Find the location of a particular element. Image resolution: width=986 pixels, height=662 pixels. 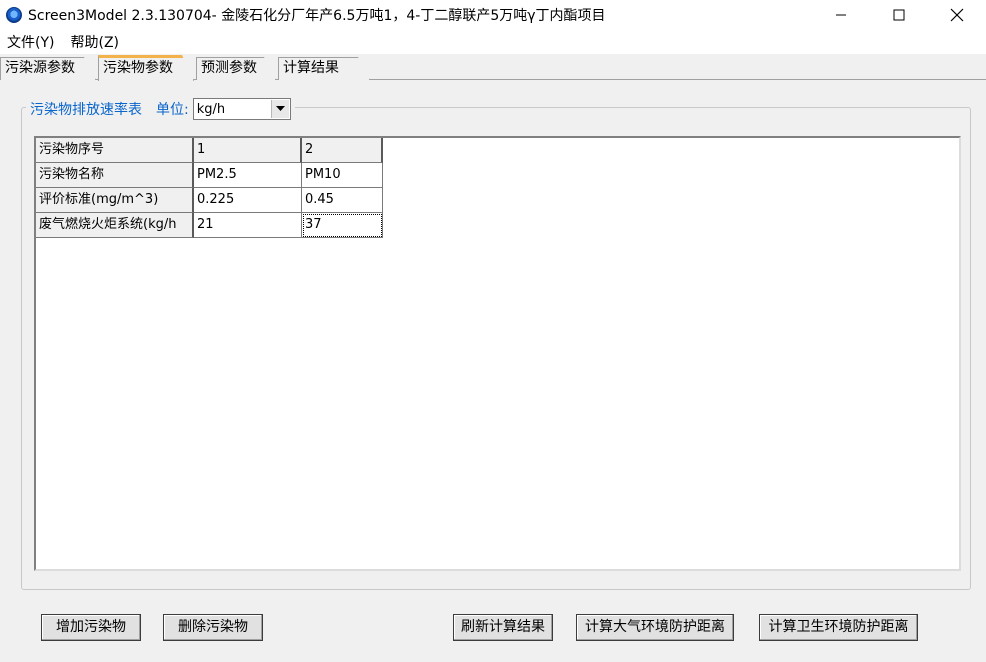

tab-source-params: 污染源参数 is located at coordinates (48, 68).